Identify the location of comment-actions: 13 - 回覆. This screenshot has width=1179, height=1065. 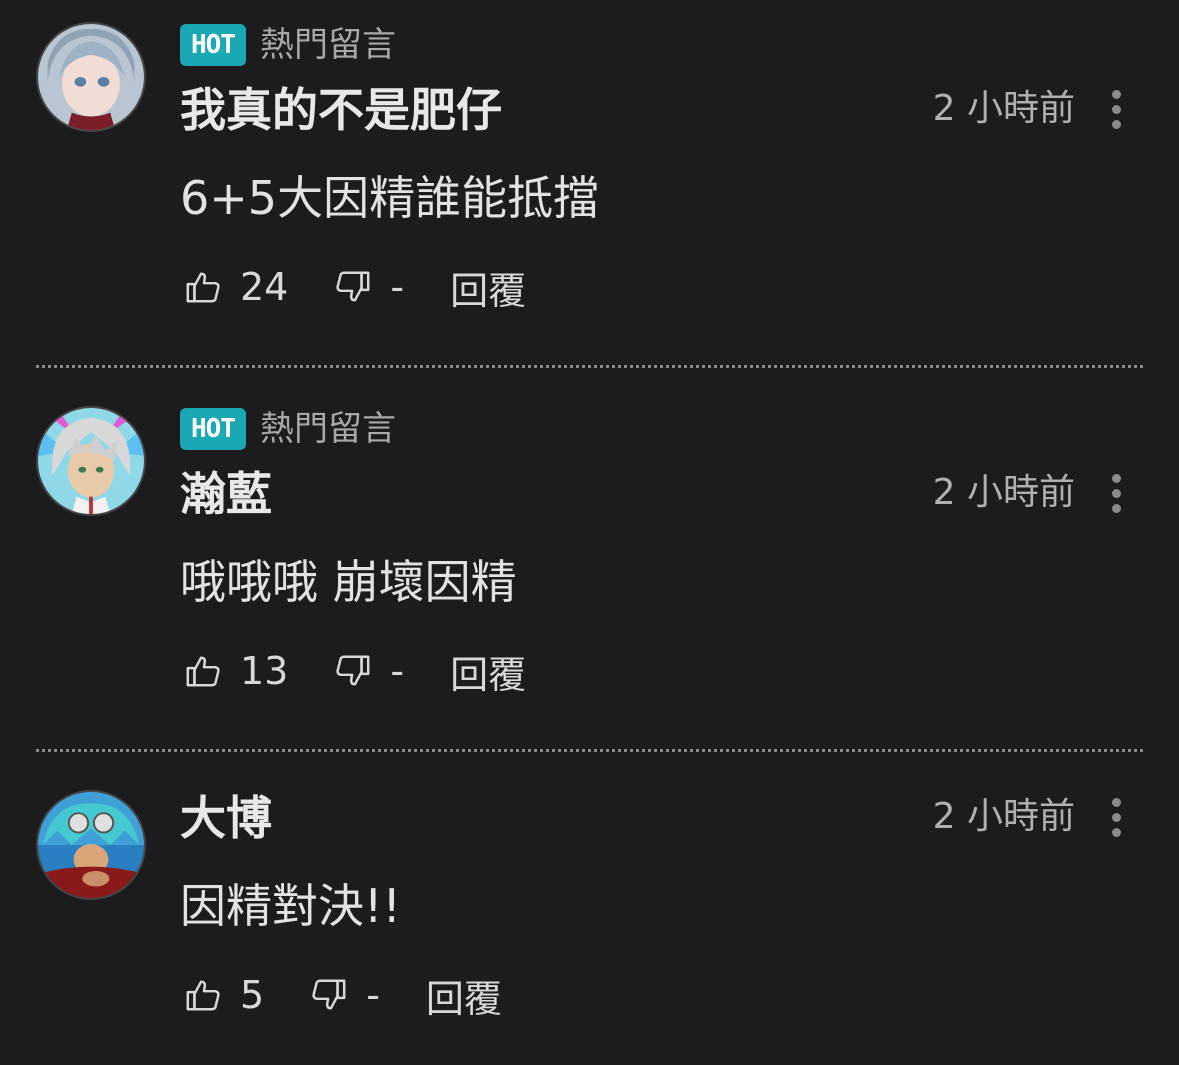
(355, 671).